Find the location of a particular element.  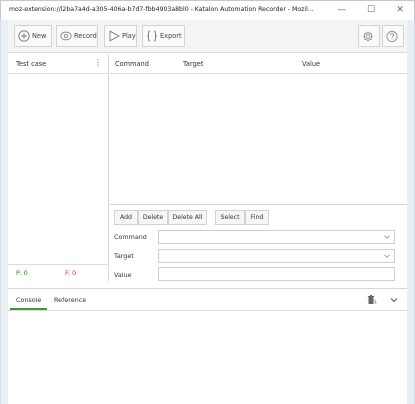

play-label: Play is located at coordinates (129, 36).